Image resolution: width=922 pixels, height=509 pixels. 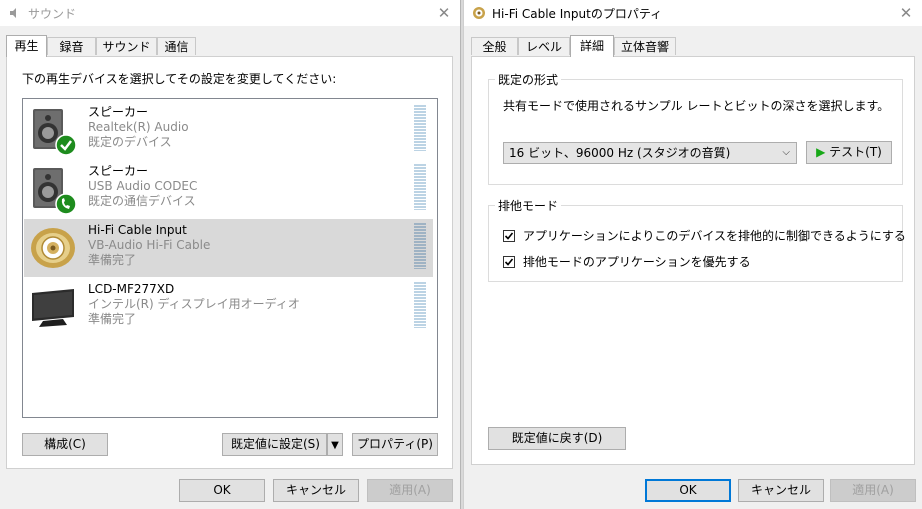 I want to click on window-title: Hi-Fi Cable Inputのプロパティ, so click(x=577, y=14).